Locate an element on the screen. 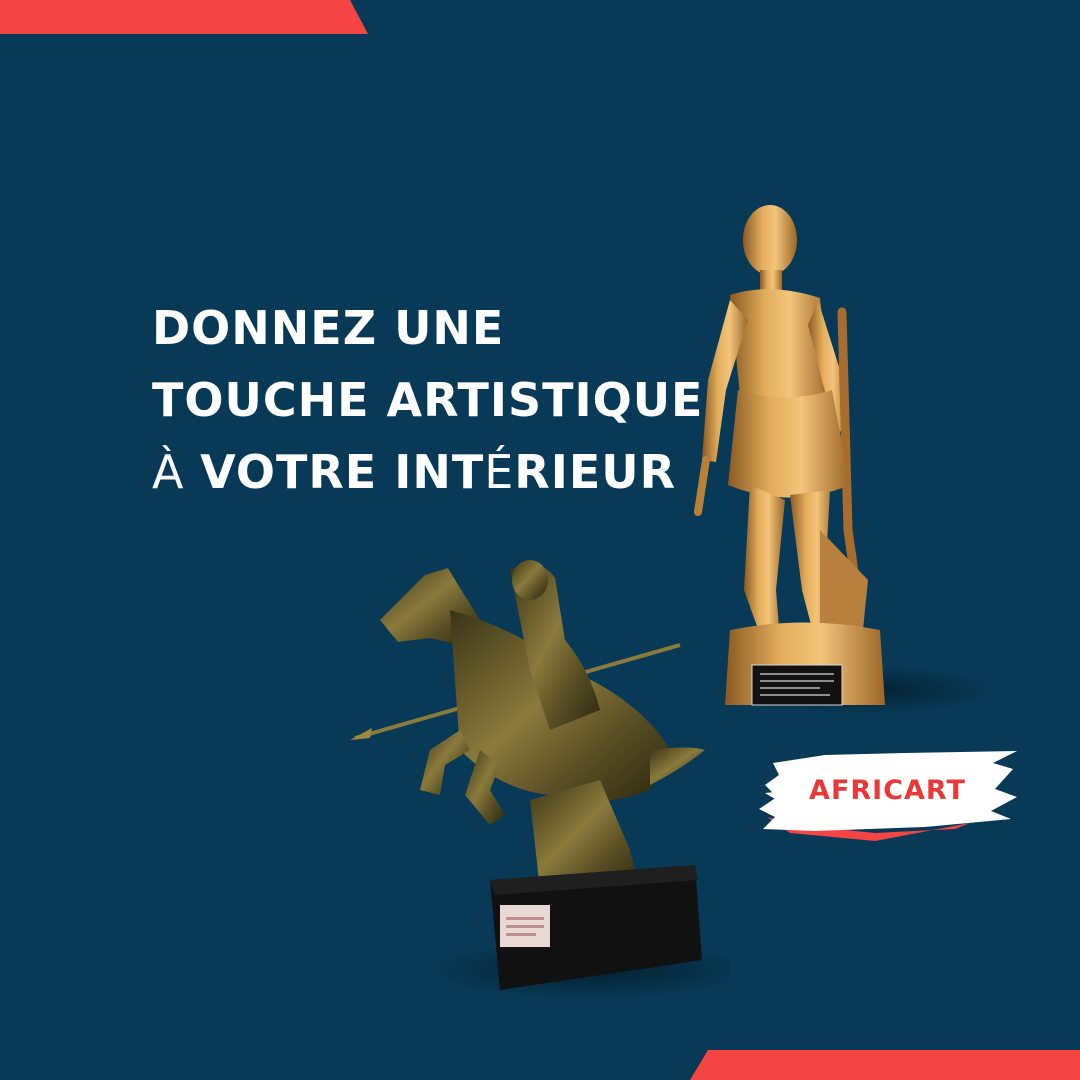 This screenshot has width=1080, height=1080. headline-a-grave: À is located at coordinates (176, 472).